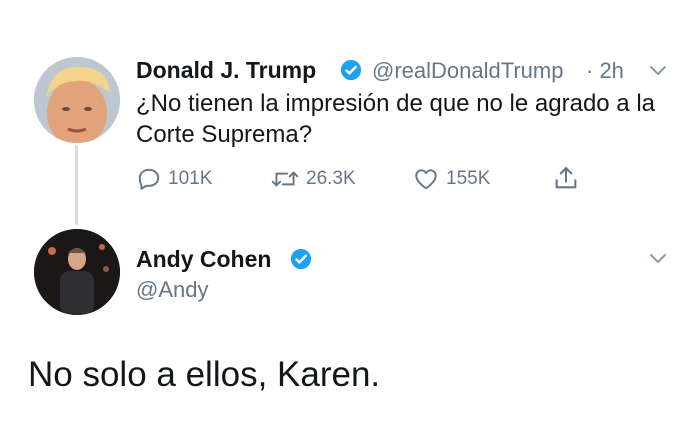  I want to click on heart-icon, so click(426, 179).